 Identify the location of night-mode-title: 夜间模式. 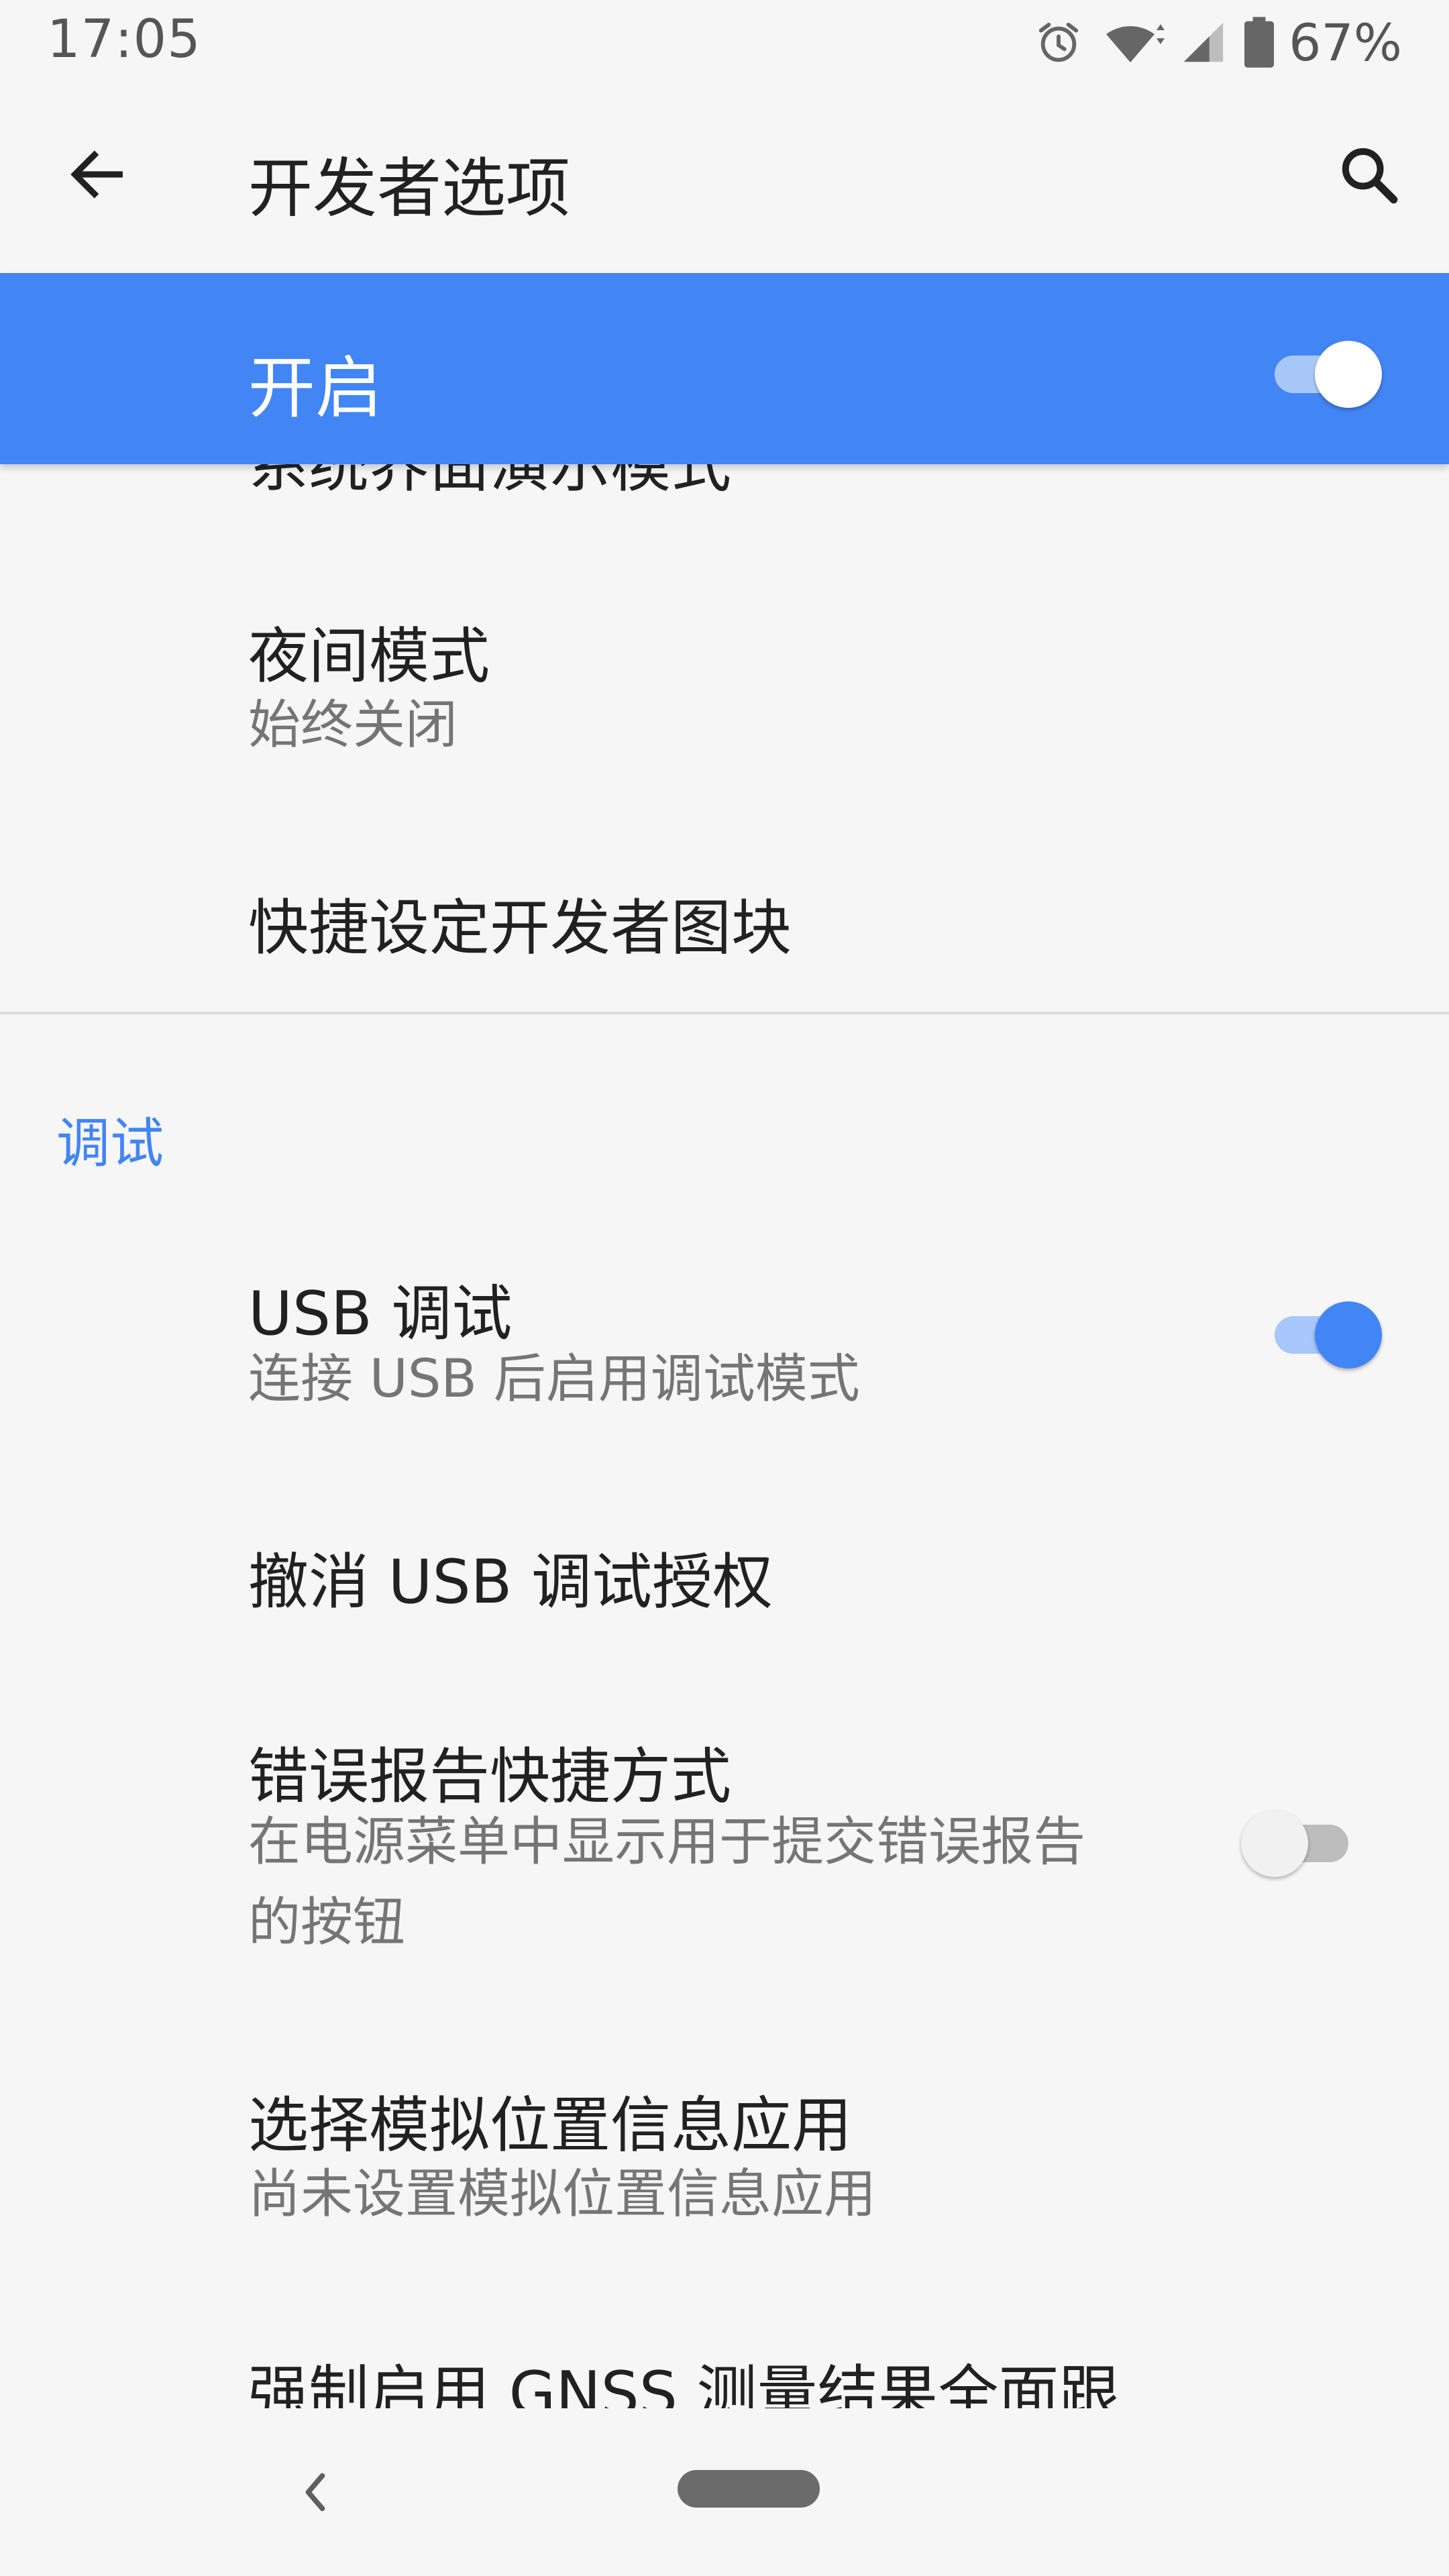
(369, 656).